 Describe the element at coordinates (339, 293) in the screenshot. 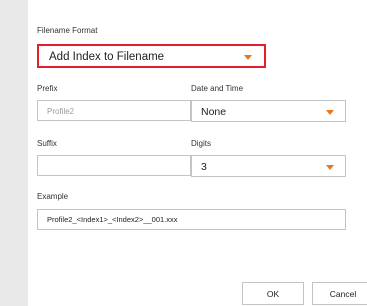

I see `cancel-button: Cancel` at that location.